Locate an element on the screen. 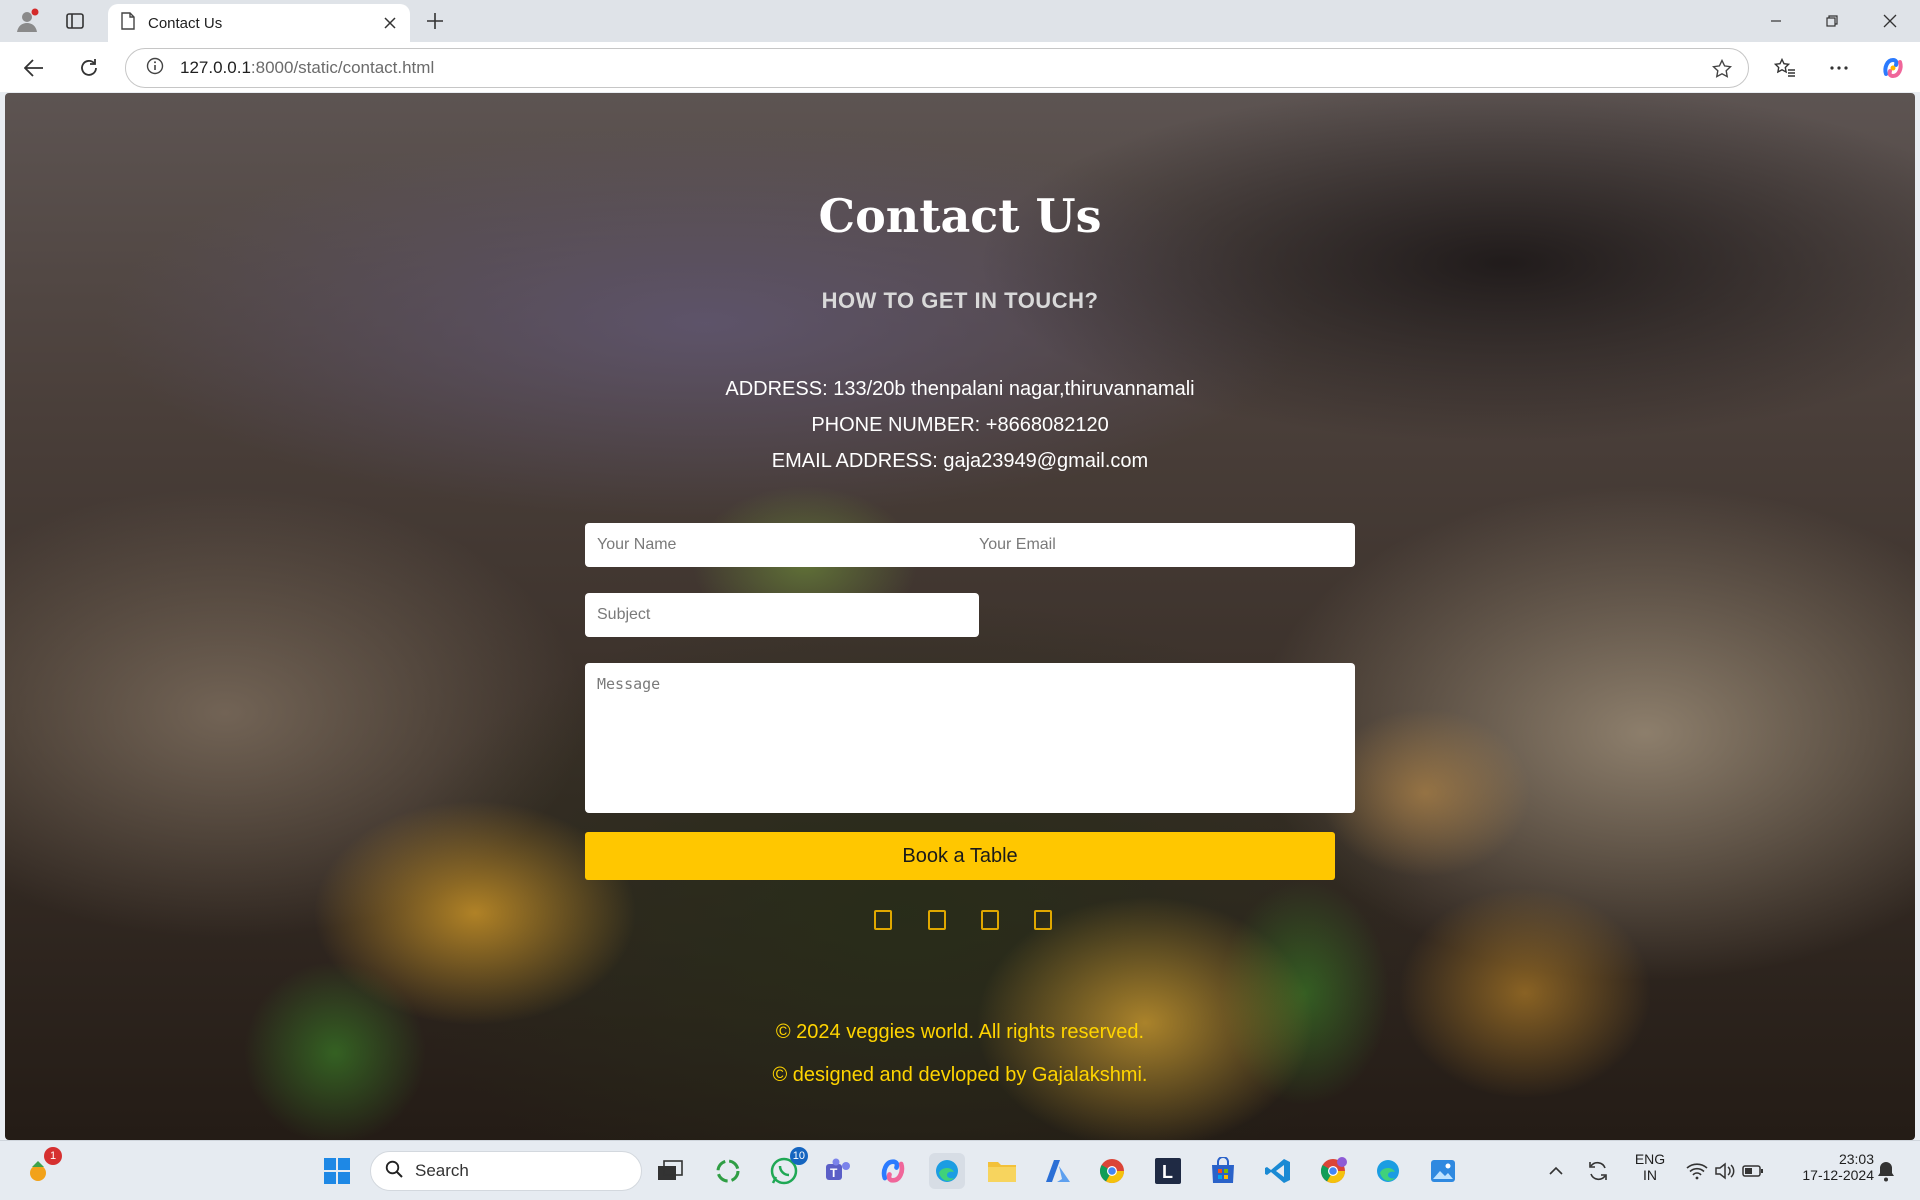 This screenshot has width=1920, height=1200. svg-text: L is located at coordinates (1167, 1172).